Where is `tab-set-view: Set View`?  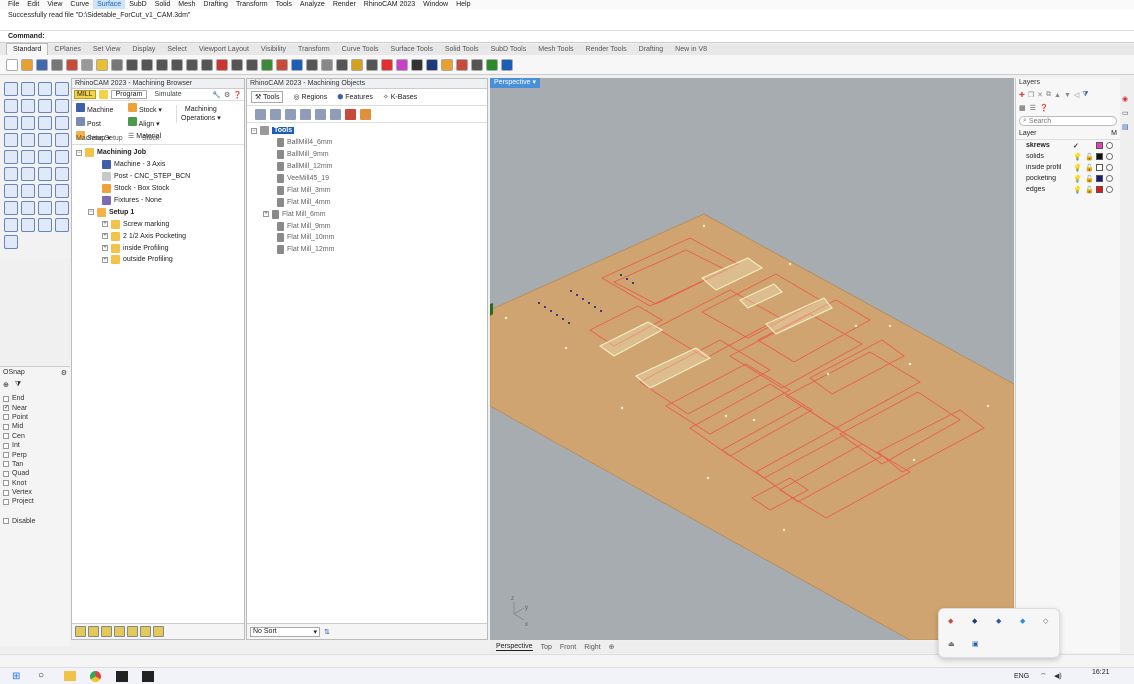
tab-set-view: Set View is located at coordinates (107, 49).